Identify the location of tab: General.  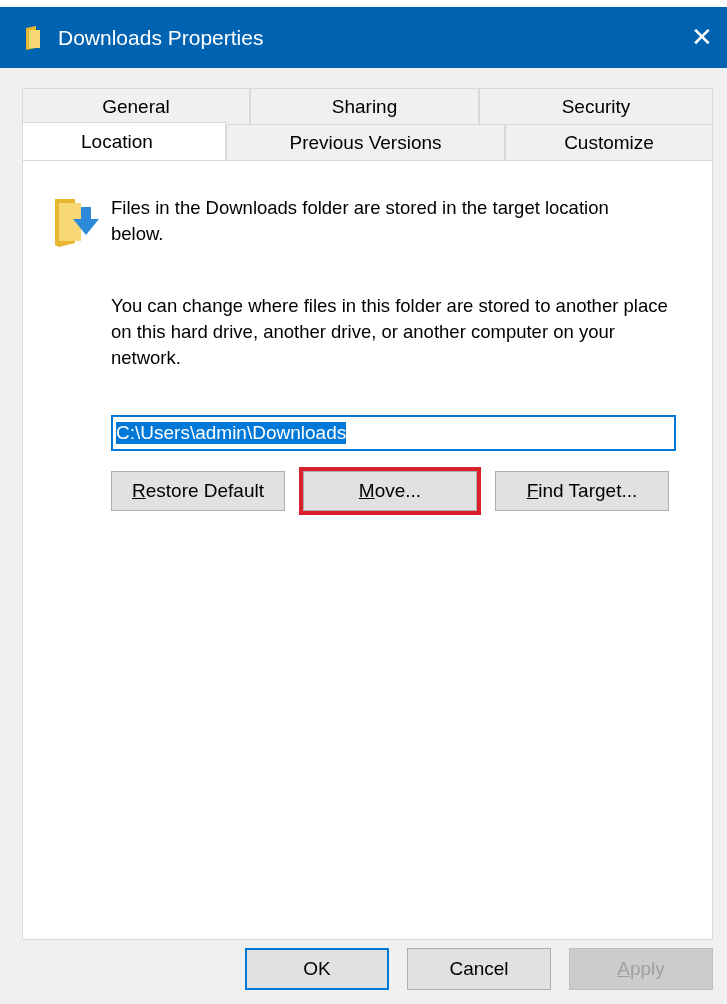
(136, 106).